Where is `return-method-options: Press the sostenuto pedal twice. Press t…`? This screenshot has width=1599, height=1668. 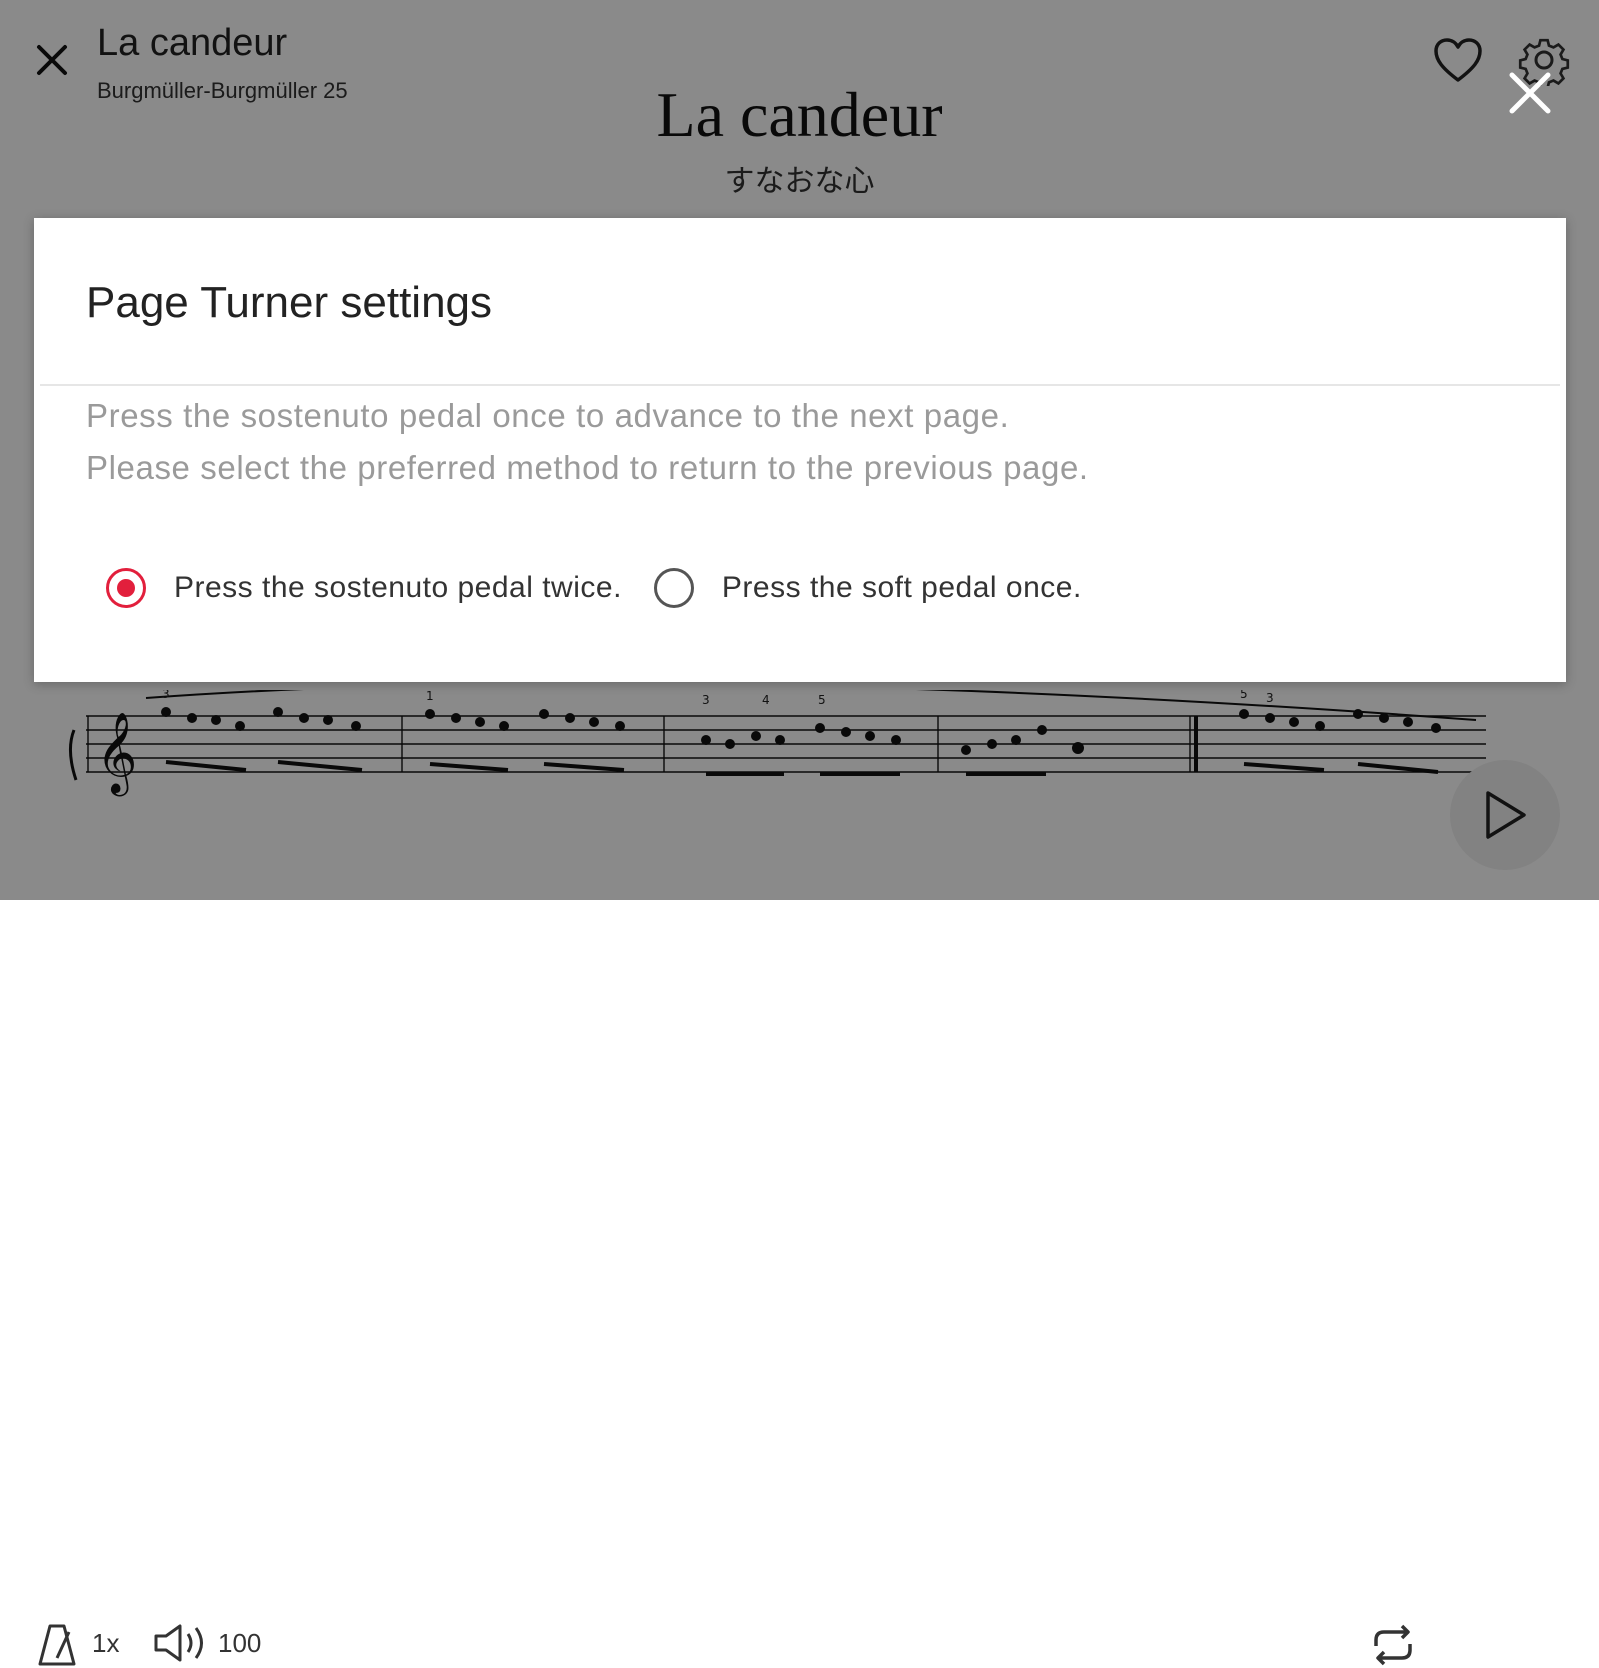 return-method-options: Press the sostenuto pedal twice. Press t… is located at coordinates (594, 588).